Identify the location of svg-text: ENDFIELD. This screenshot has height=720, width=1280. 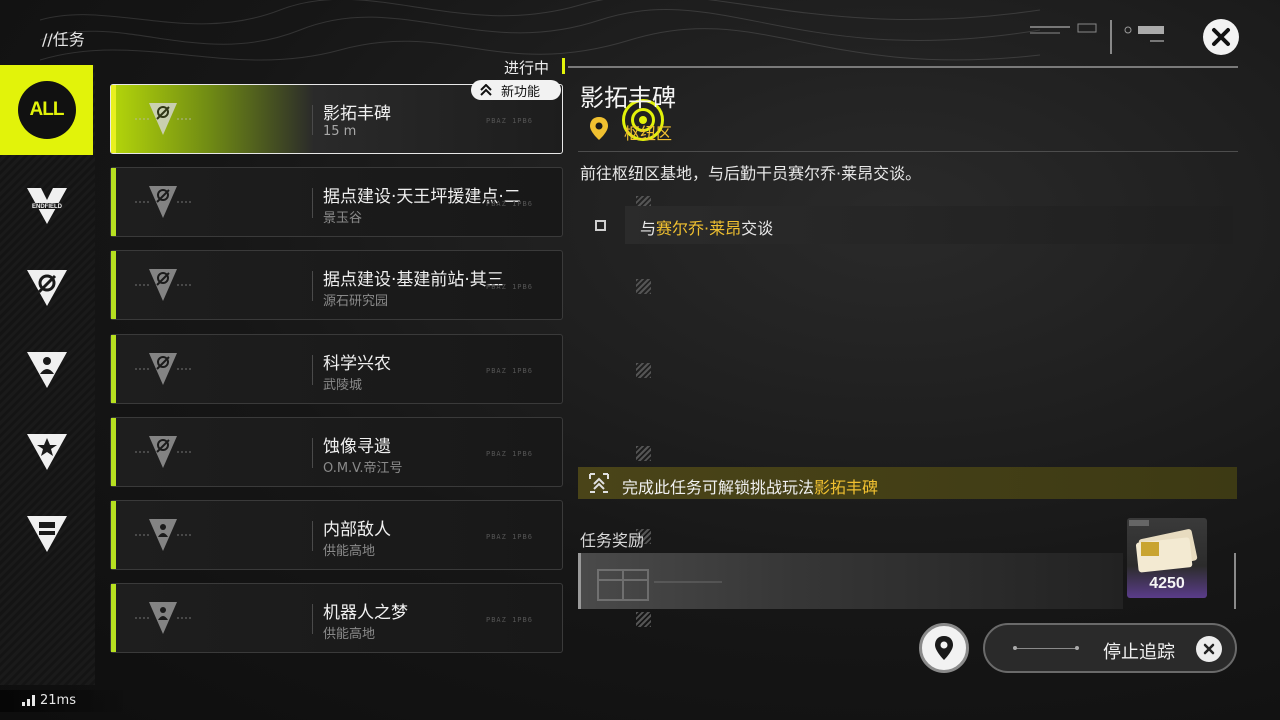
(47, 207).